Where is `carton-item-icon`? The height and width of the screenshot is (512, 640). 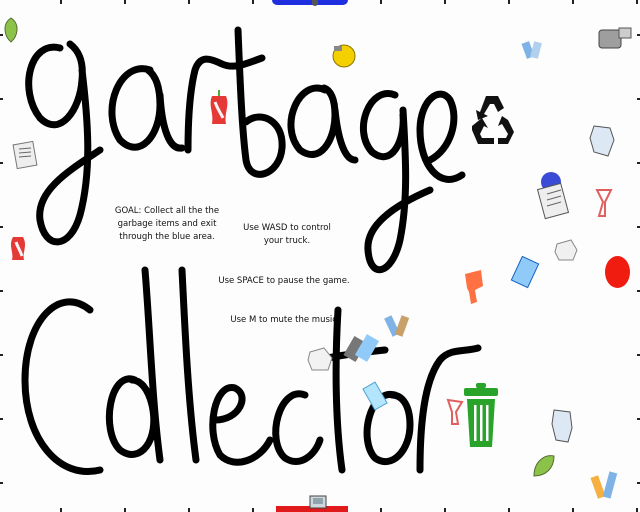
carton-item-icon is located at coordinates (525, 272).